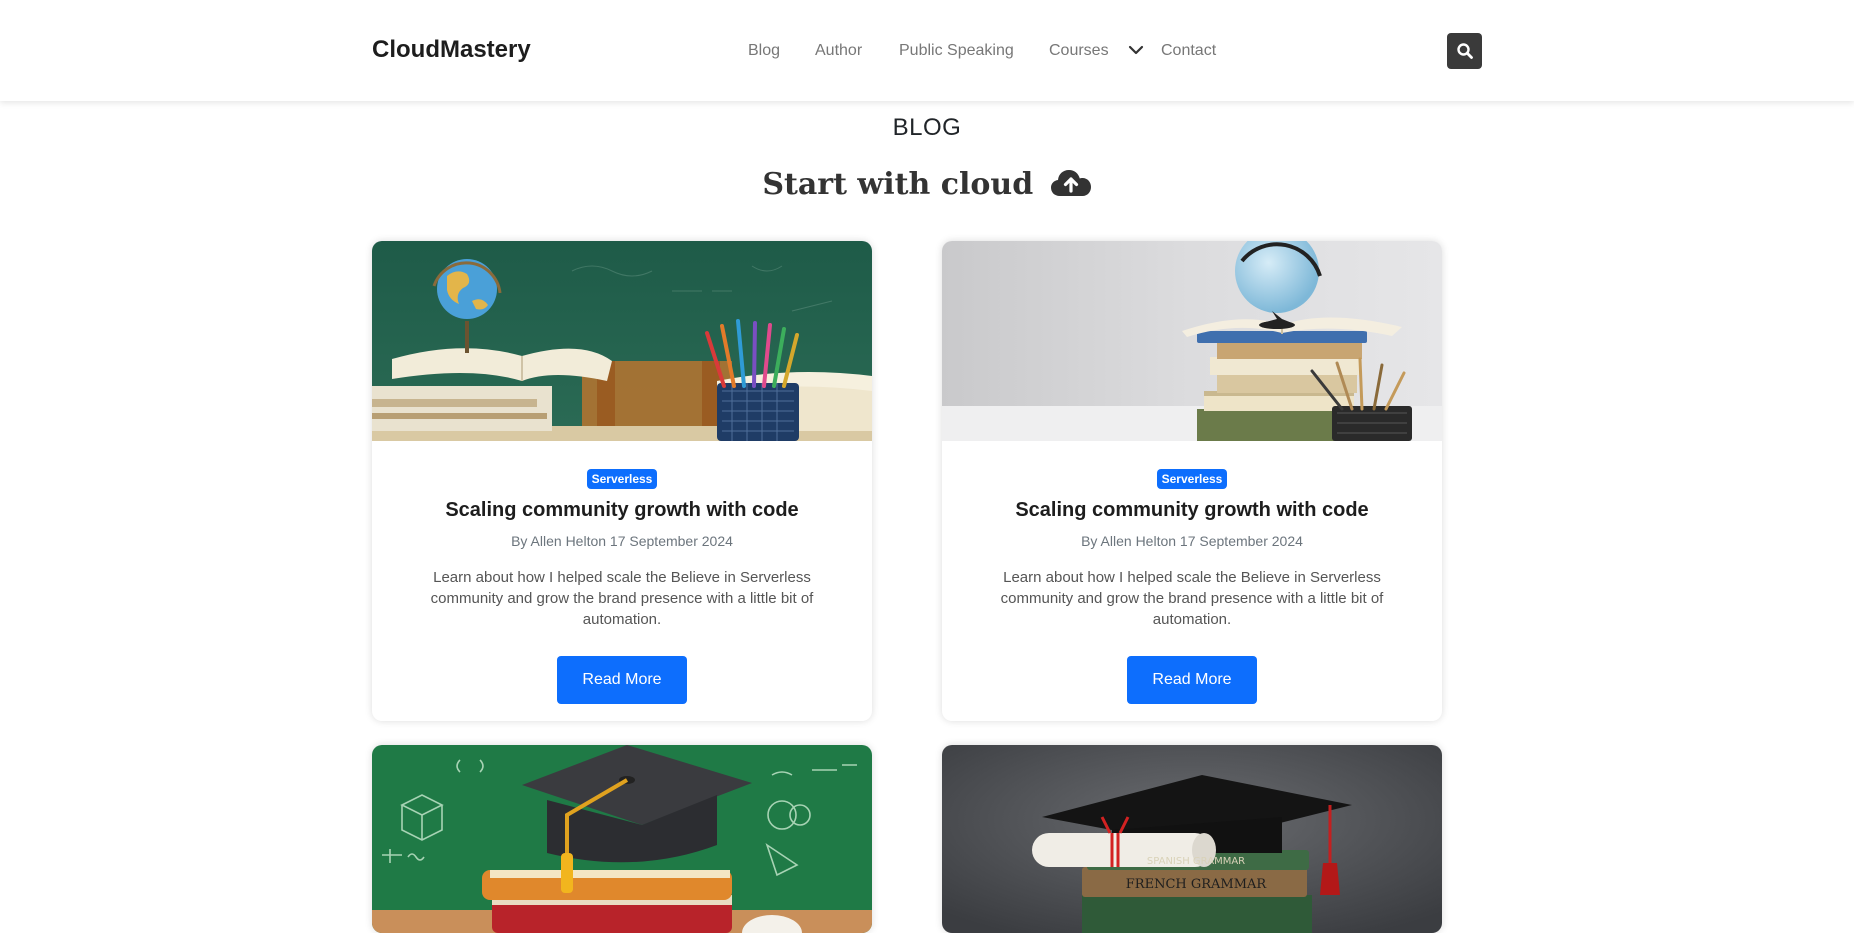 The width and height of the screenshot is (1854, 933). What do you see at coordinates (1197, 884) in the screenshot?
I see `book-spine-french: FRENCH GRAMMAR` at bounding box center [1197, 884].